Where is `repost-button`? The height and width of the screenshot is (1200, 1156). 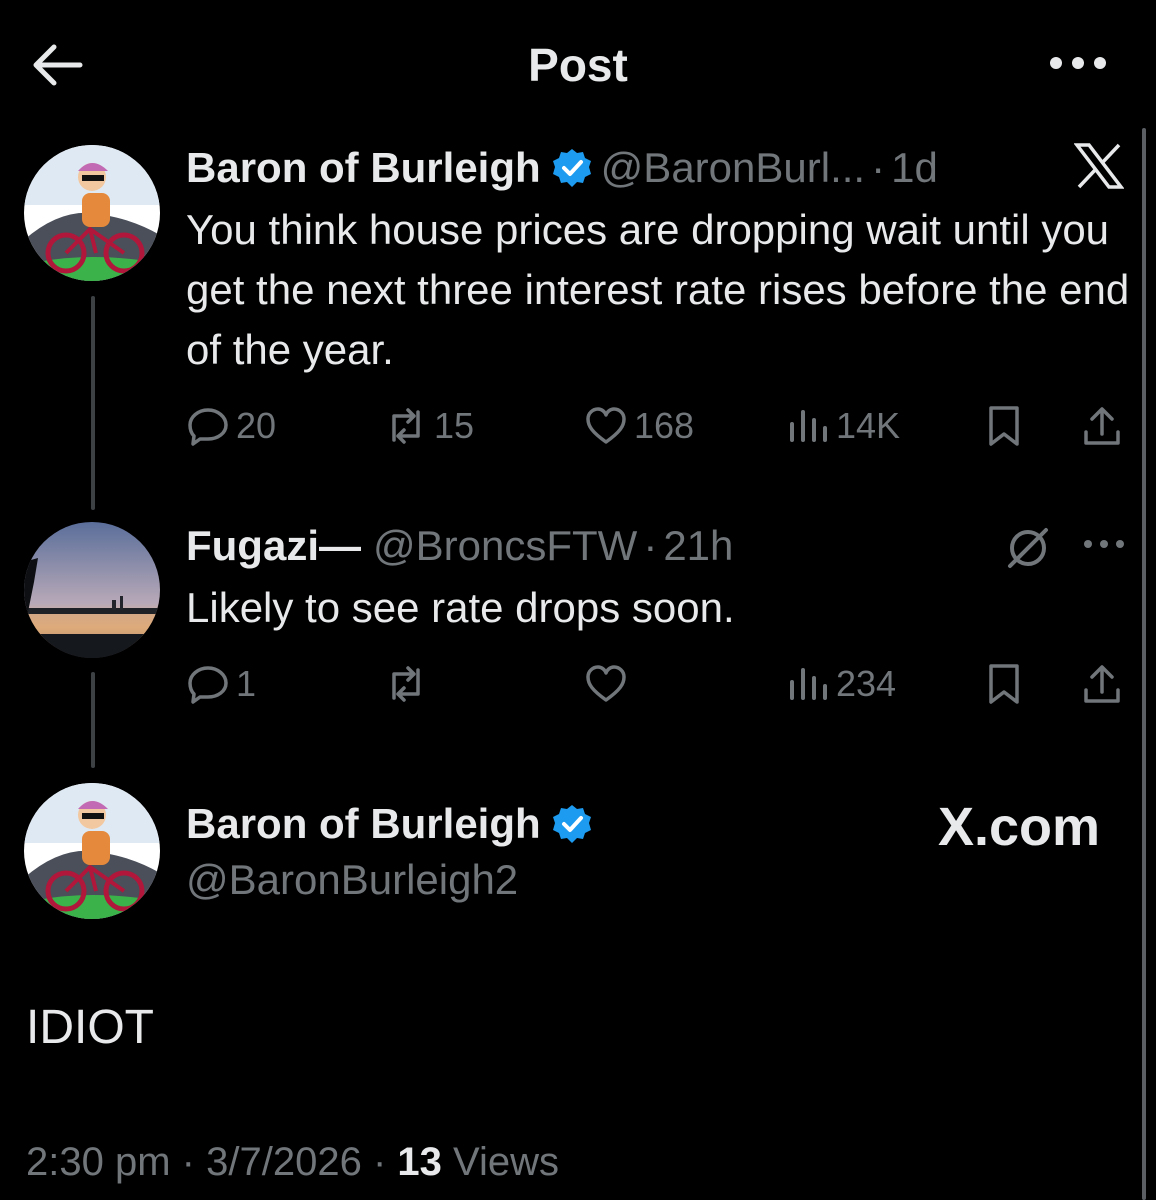
repost-button is located at coordinates (406, 684).